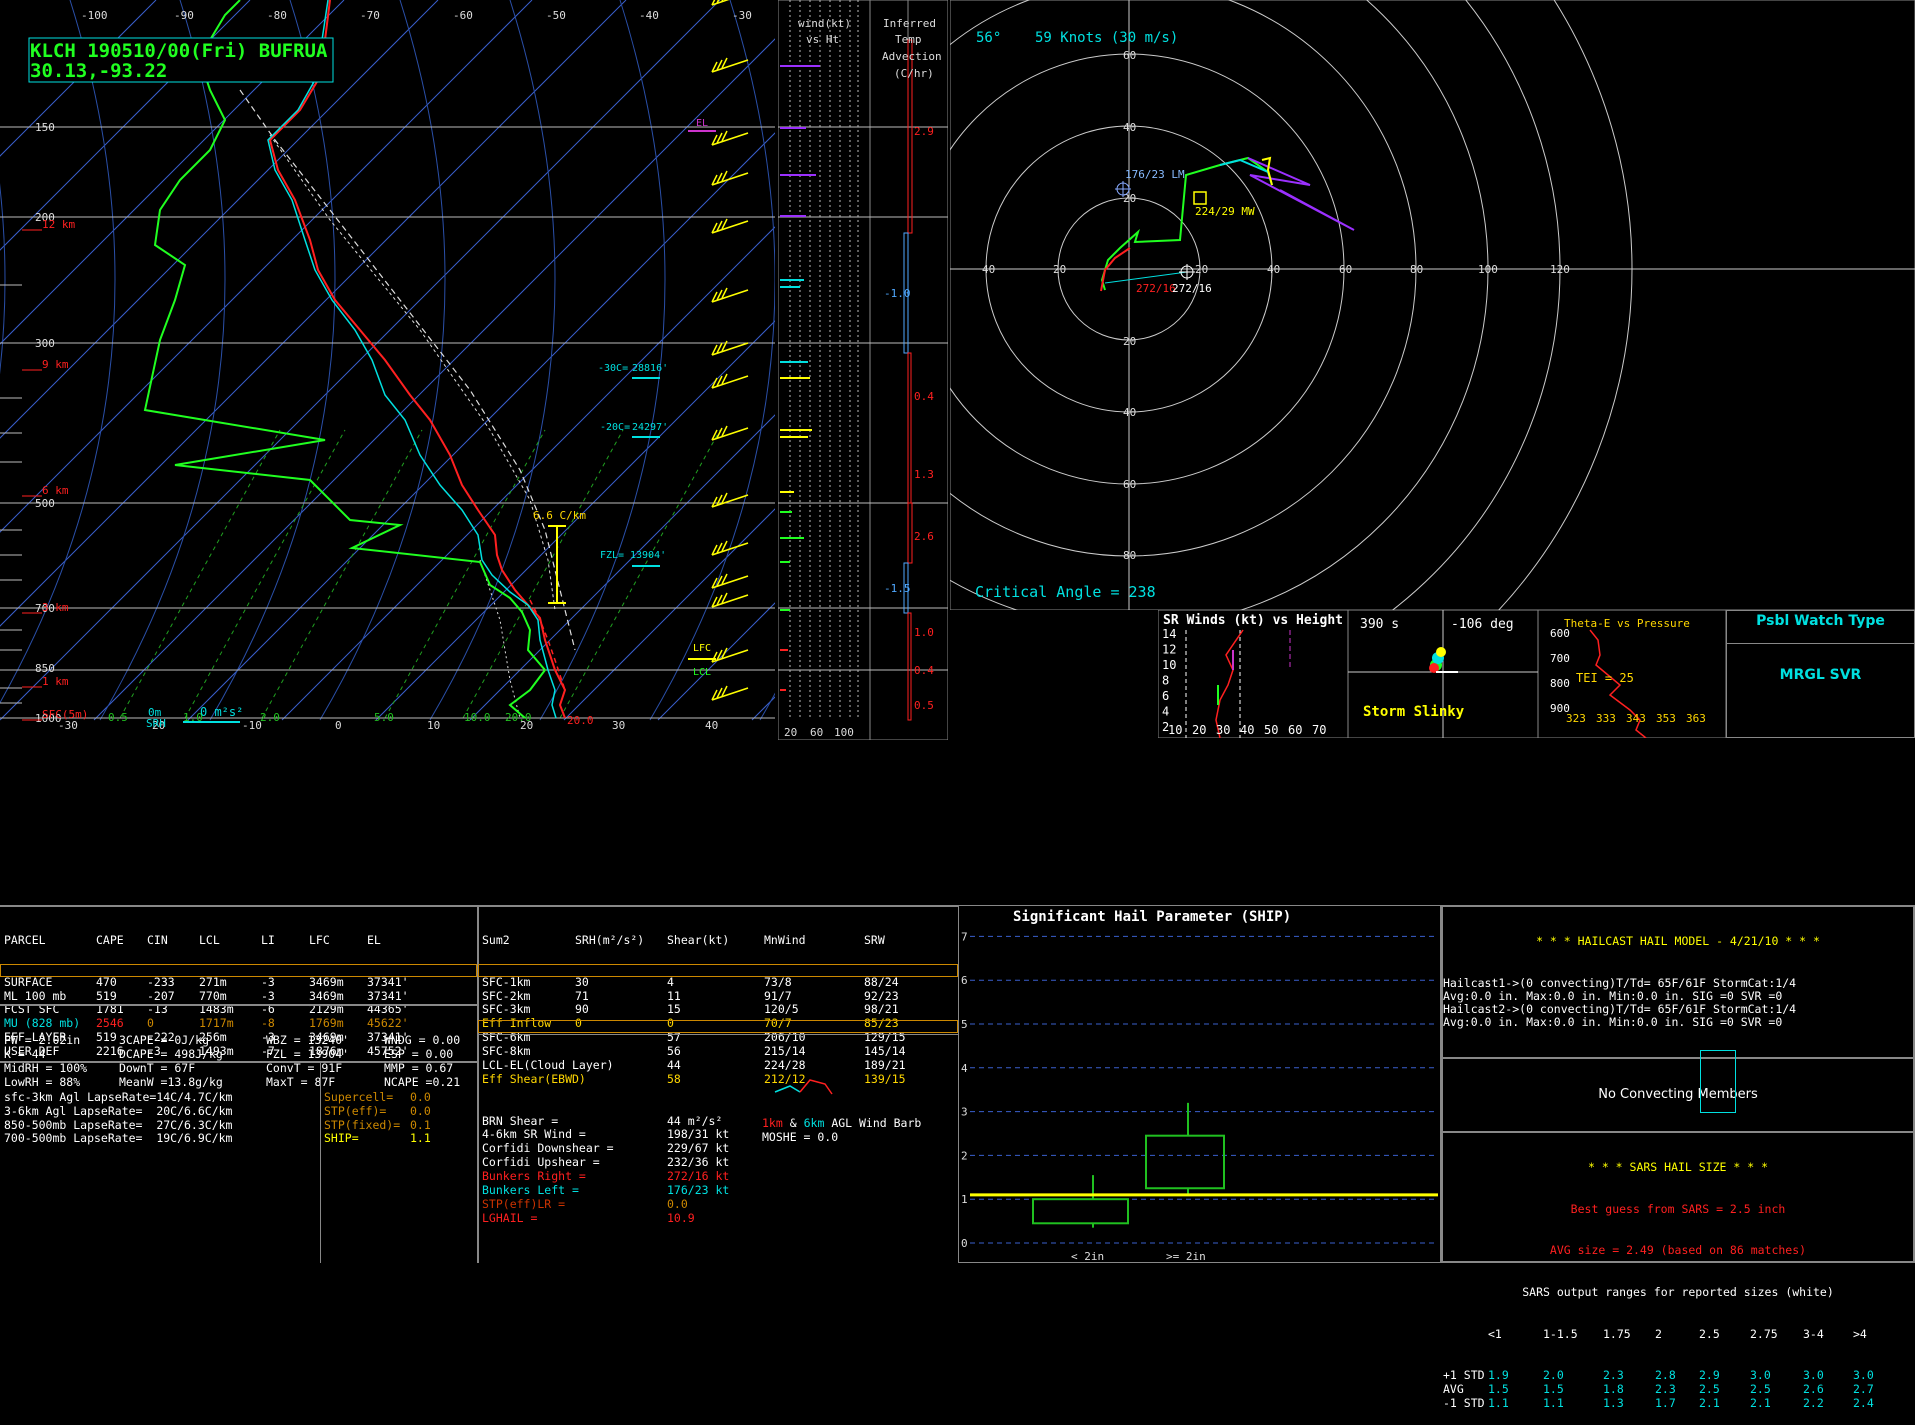 This screenshot has width=1915, height=1425. What do you see at coordinates (719, 1079) in the screenshot?
I see `kinematic-row: Eff Shear(EBWD) 58 212/12 139/15` at bounding box center [719, 1079].